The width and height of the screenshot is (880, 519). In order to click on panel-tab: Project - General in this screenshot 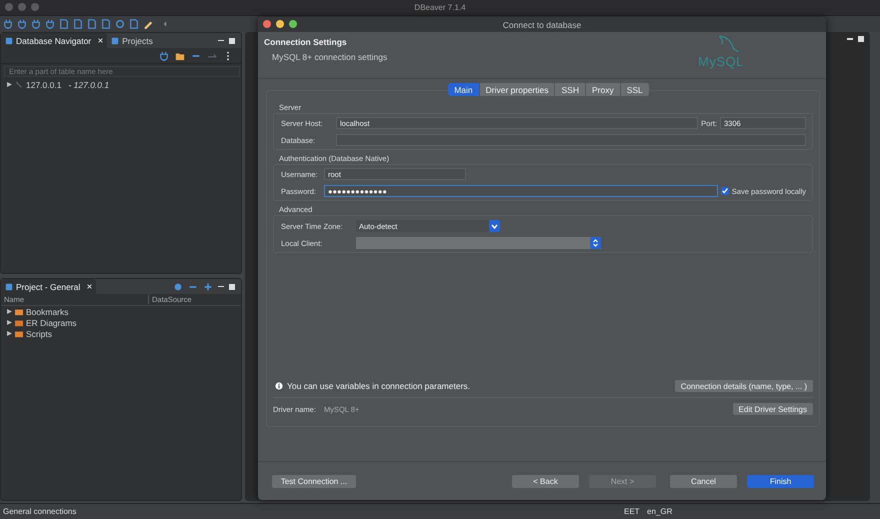, I will do `click(48, 286)`.